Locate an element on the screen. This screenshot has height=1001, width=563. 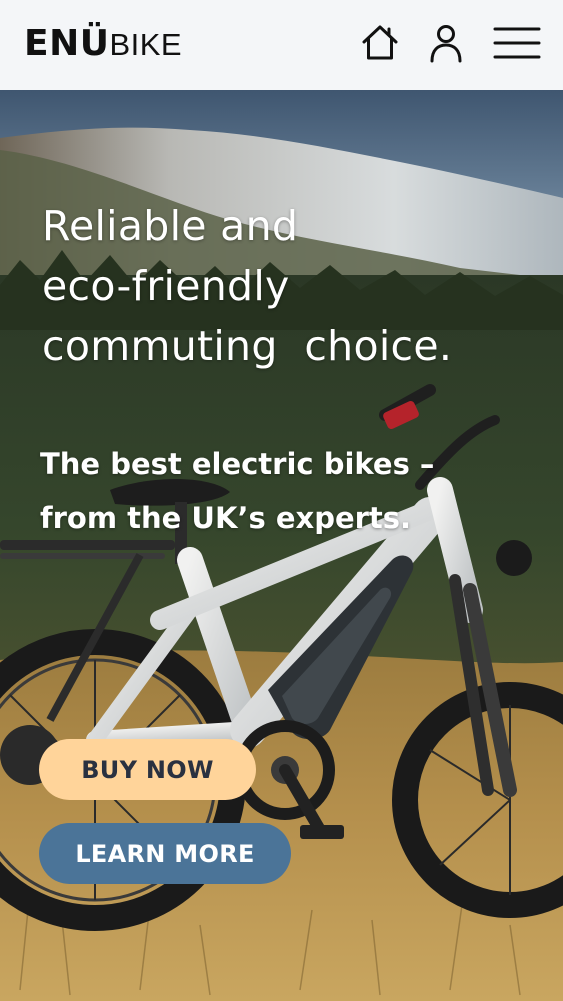
logo-bold-text: ENÜ is located at coordinates (67, 43).